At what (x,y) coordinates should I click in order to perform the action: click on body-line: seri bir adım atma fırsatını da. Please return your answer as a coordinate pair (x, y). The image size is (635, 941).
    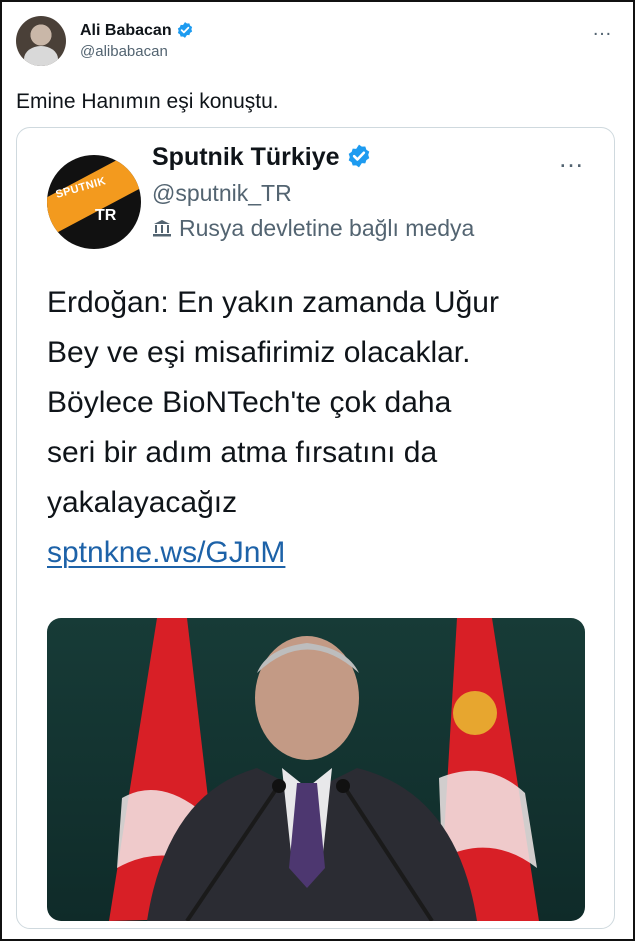
    Looking at the image, I should click on (242, 452).